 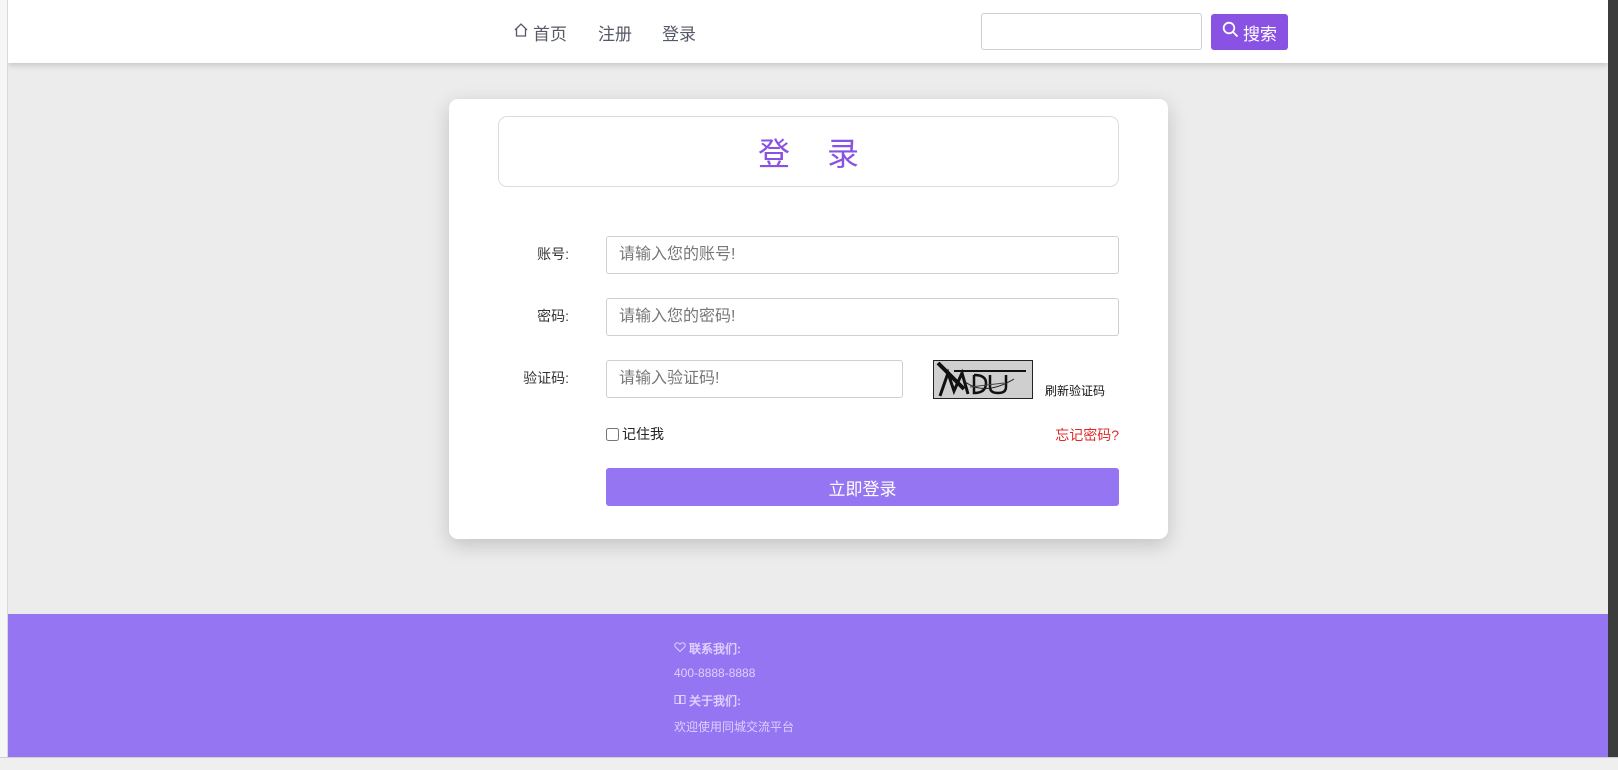 I want to click on heart-icon, so click(x=680, y=648).